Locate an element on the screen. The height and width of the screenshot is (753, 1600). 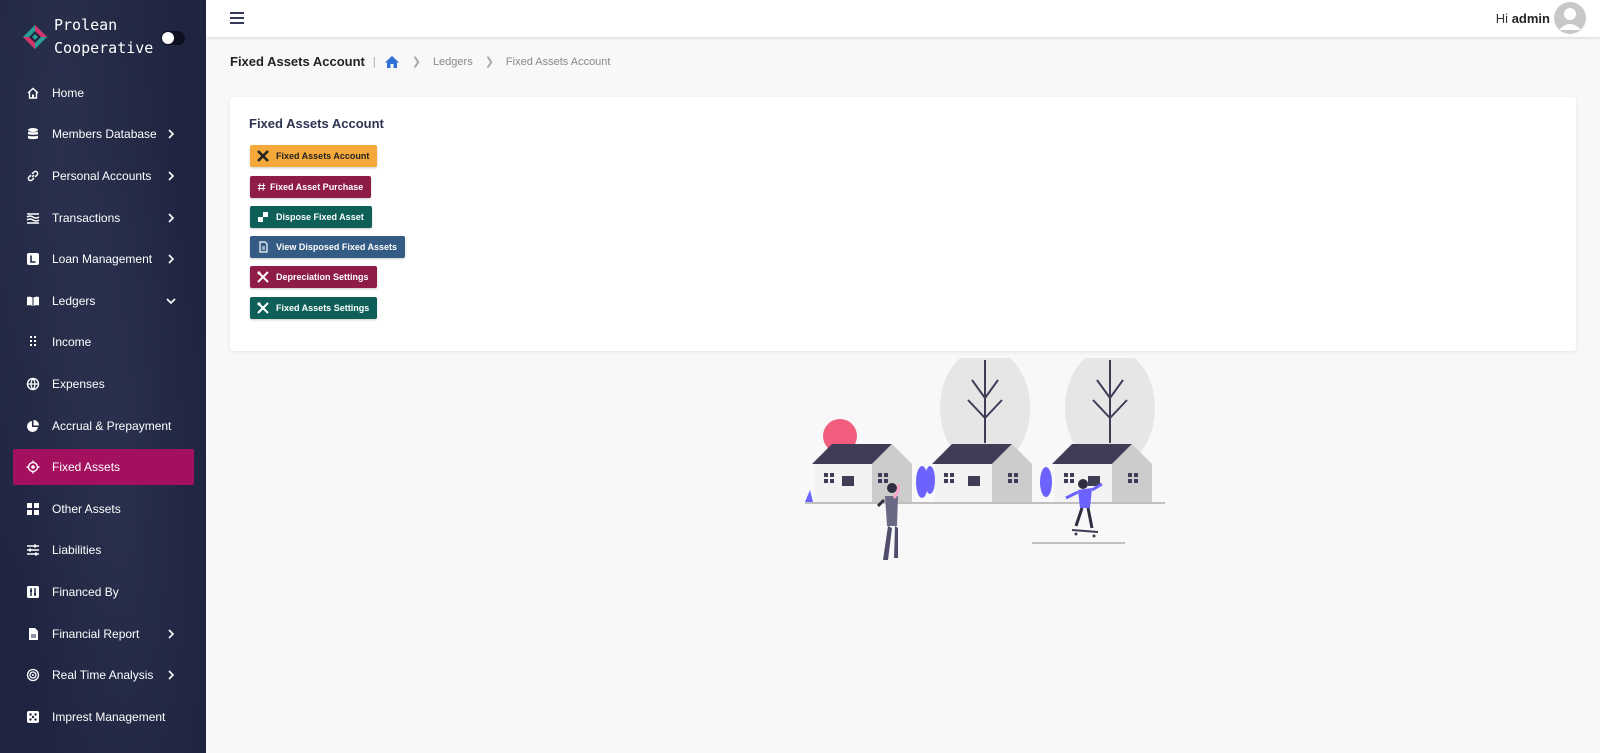
sidebar-item-transactions: Transactions is located at coordinates (103, 218).